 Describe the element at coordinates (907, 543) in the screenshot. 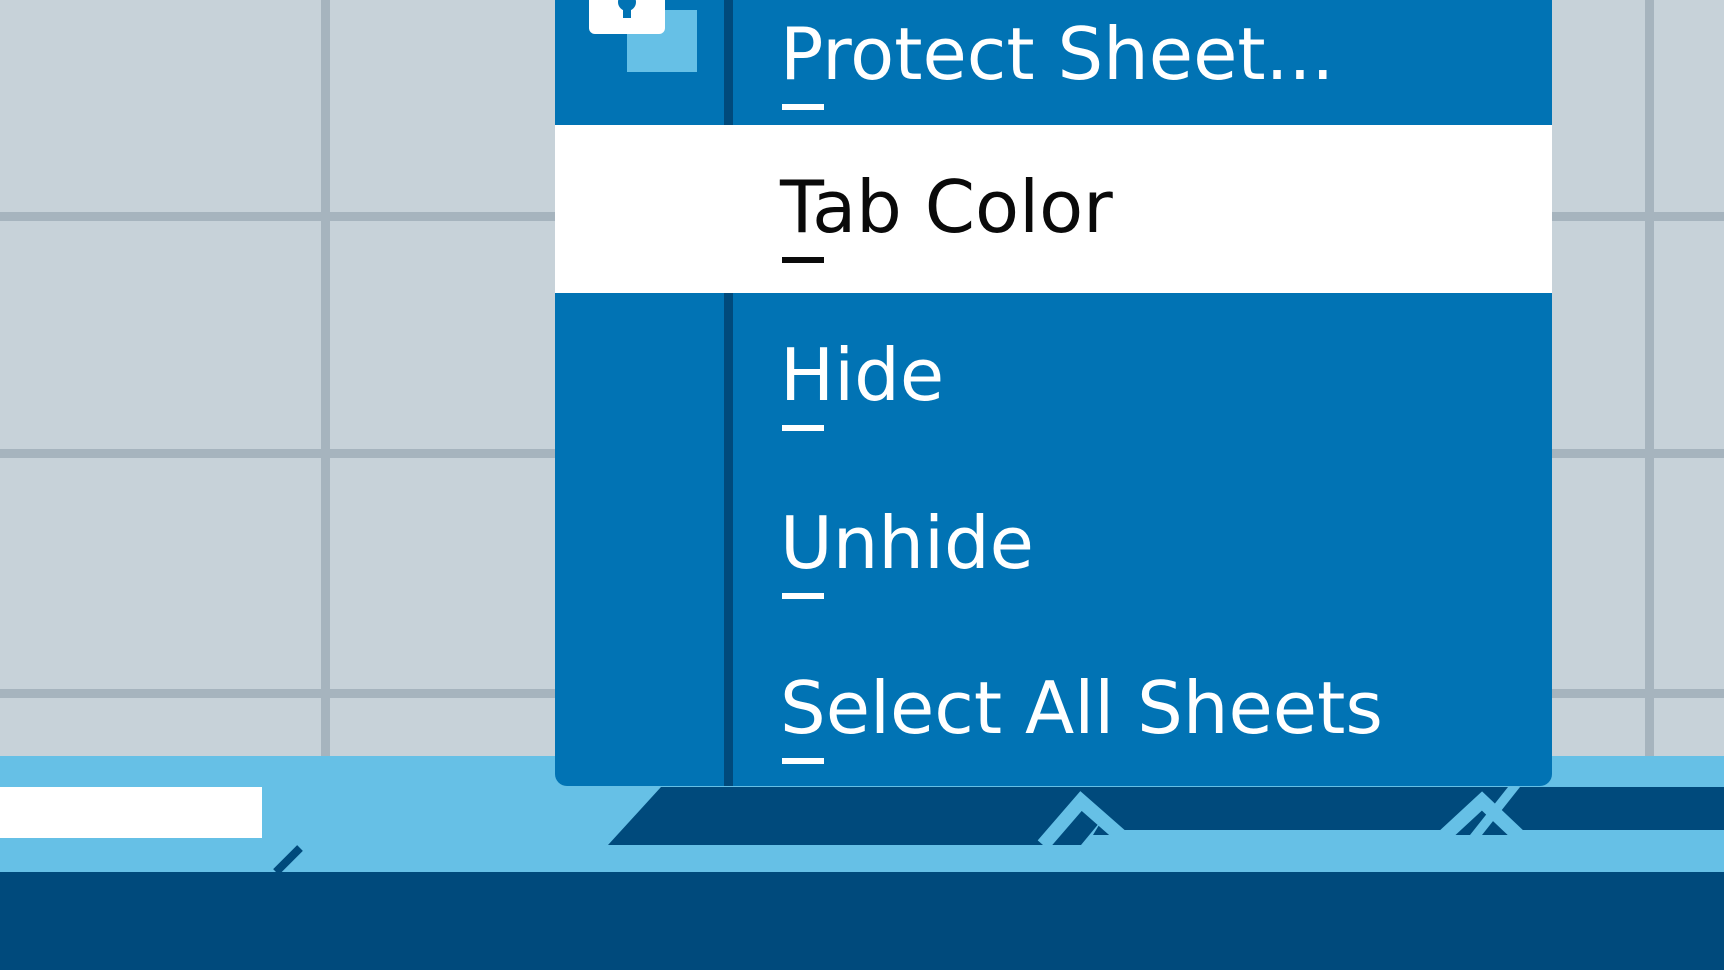

I see `menu-item-label: Unhide` at that location.